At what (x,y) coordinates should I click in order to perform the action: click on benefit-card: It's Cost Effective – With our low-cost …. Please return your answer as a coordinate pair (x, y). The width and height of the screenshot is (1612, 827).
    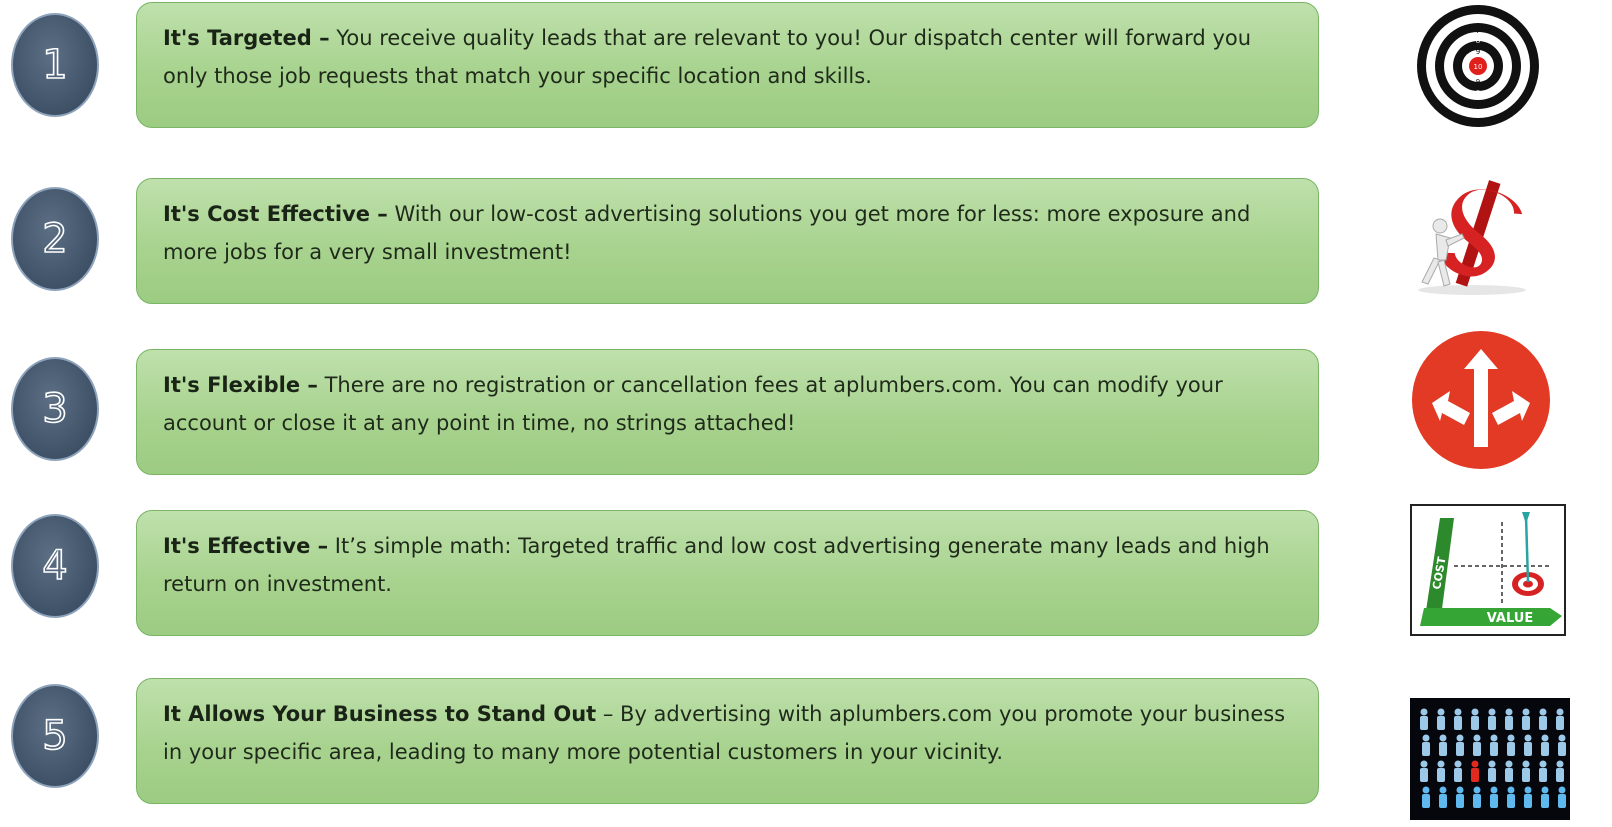
    Looking at the image, I should click on (727, 241).